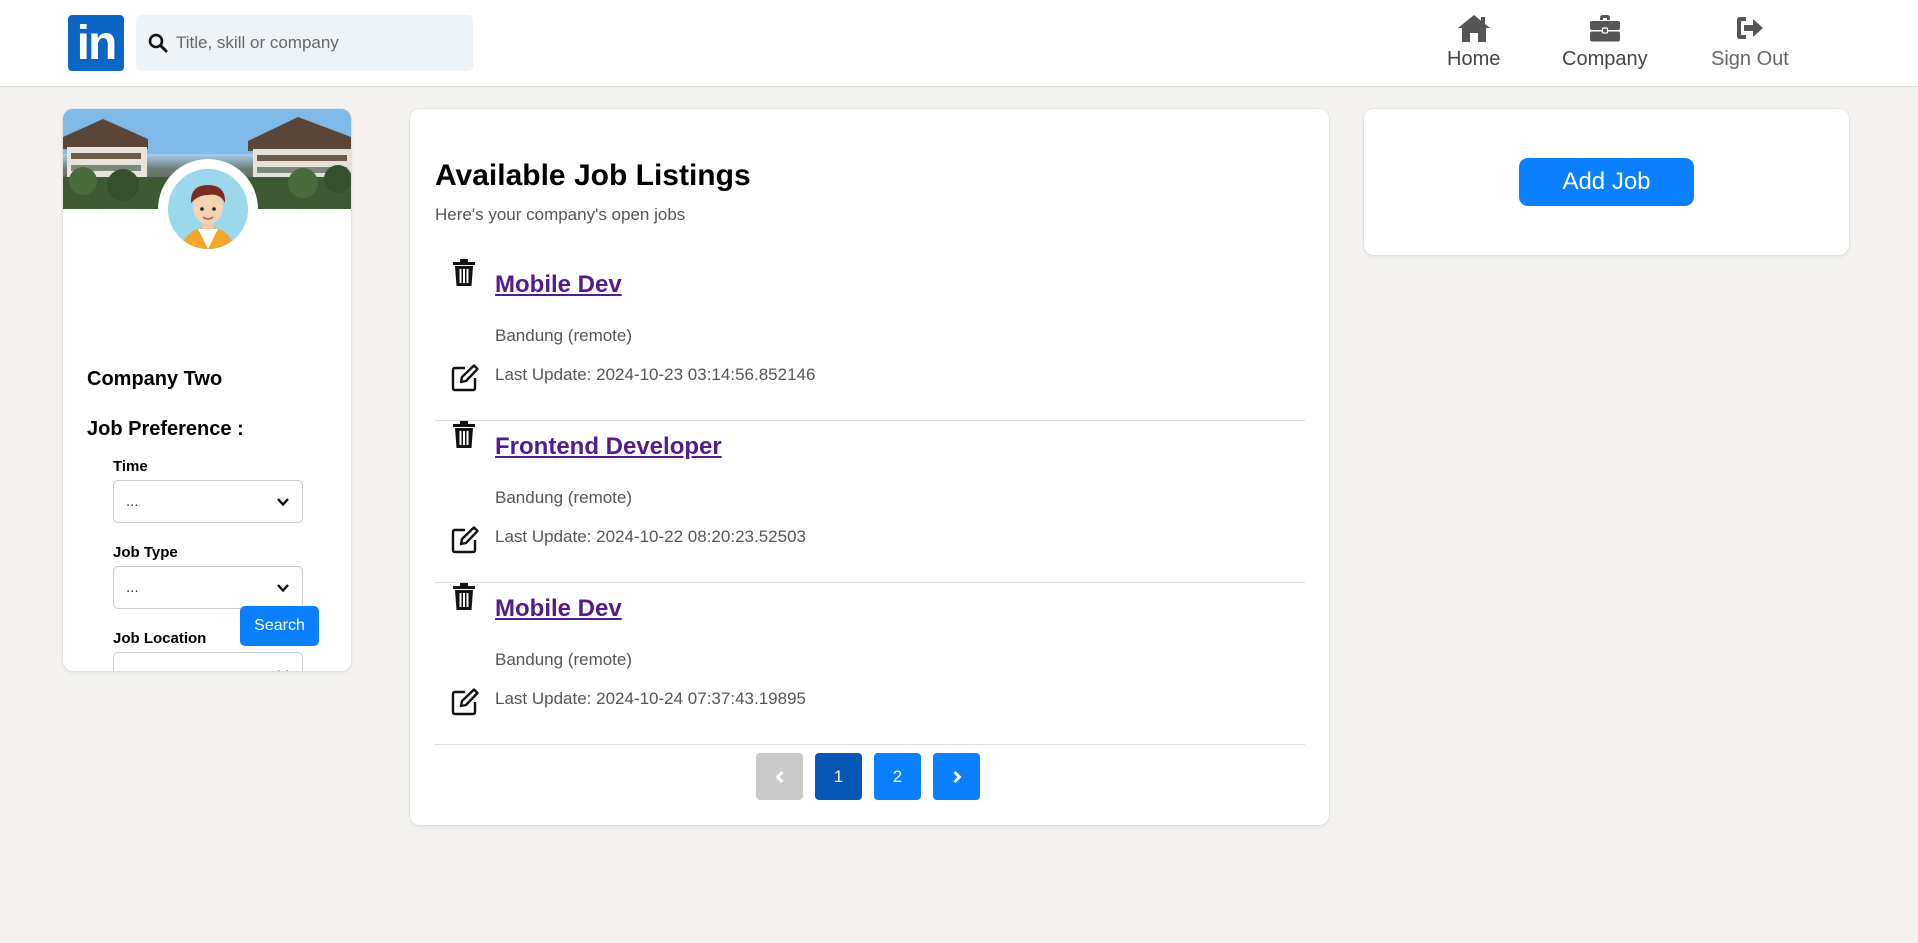  I want to click on page-button-1: 1, so click(838, 776).